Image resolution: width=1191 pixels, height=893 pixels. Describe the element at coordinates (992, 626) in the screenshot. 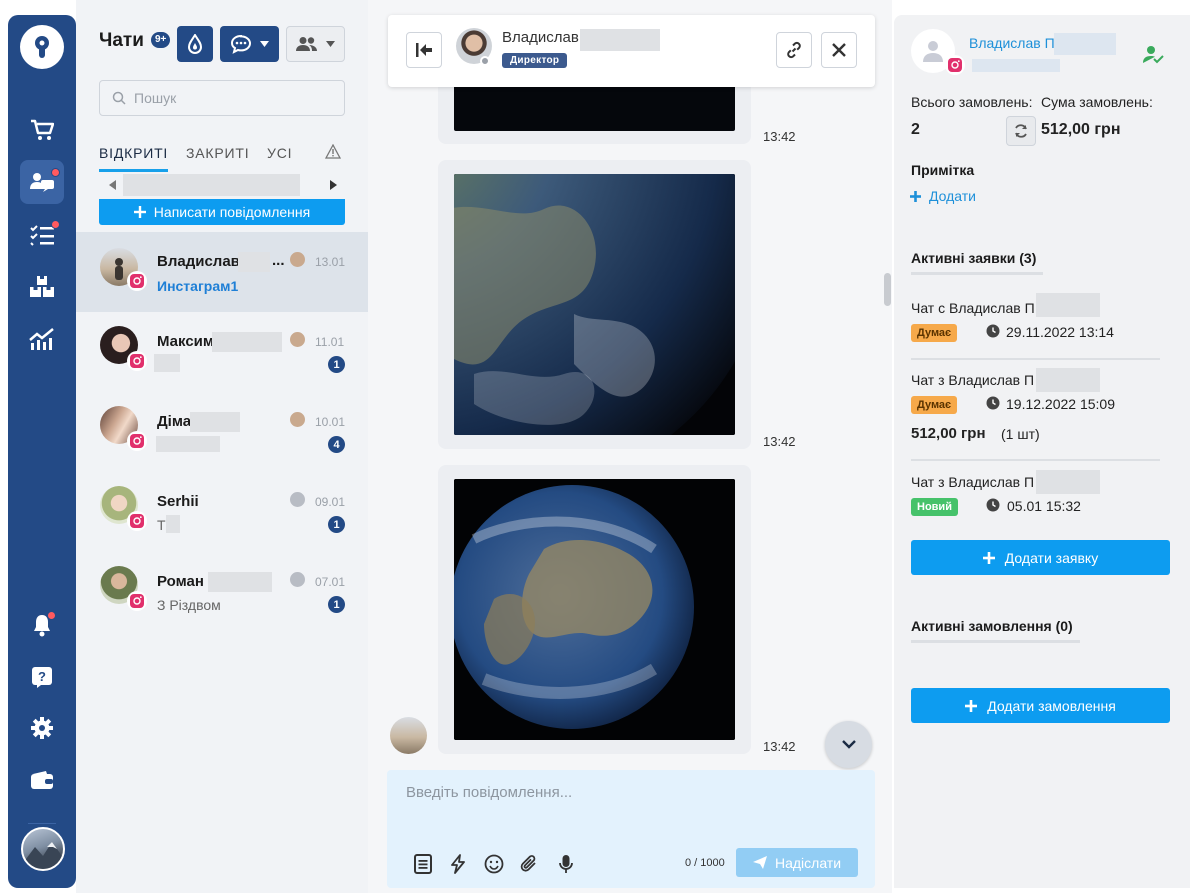

I see `active-orders-title: Активні замовлення (0)` at that location.